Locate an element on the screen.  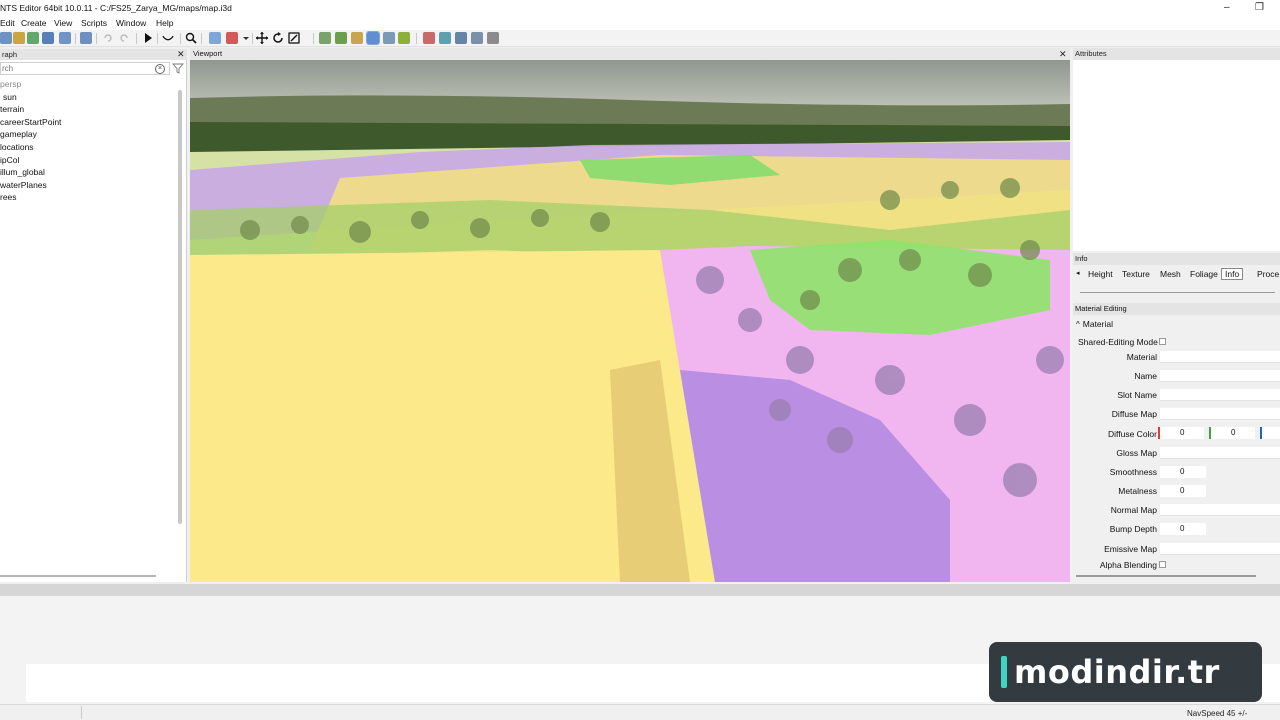
save-icon is located at coordinates (48, 38).